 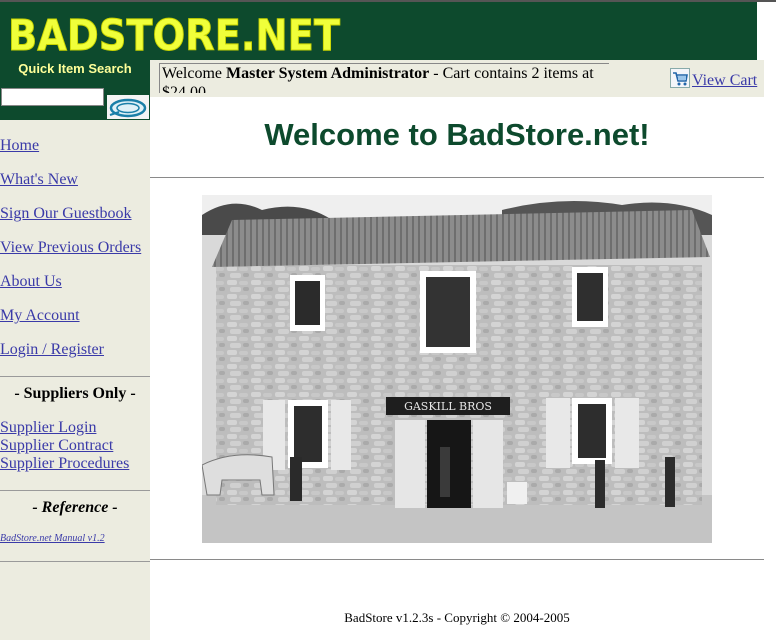 I want to click on title-divider, so click(x=457, y=177).